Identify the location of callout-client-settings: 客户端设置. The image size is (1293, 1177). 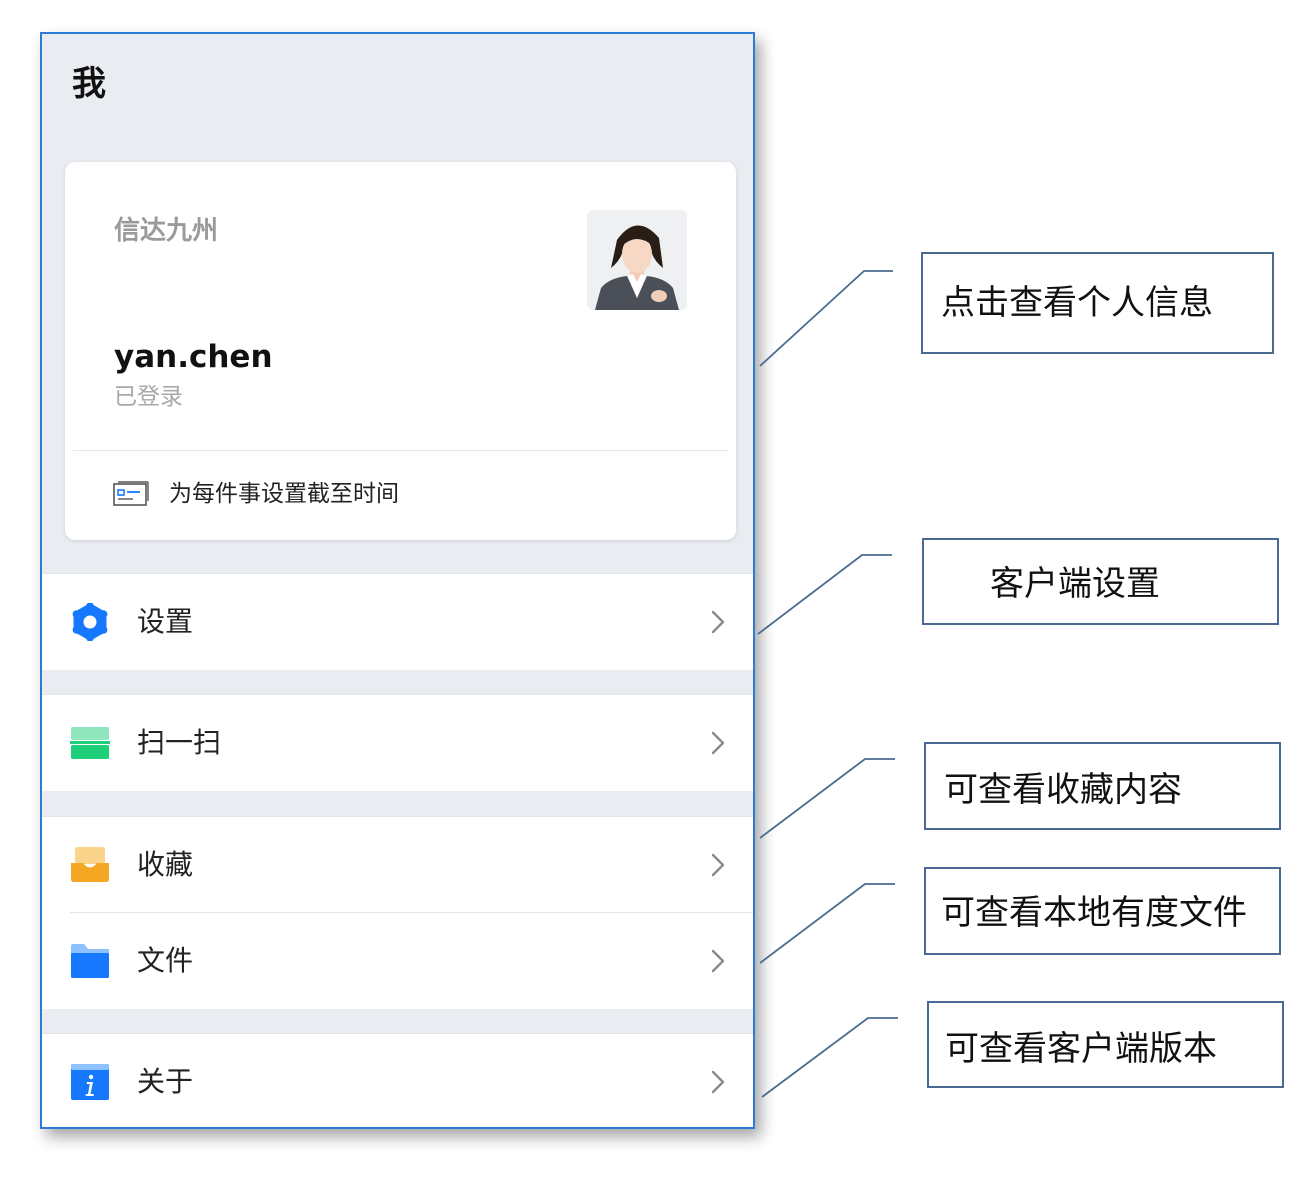
(1100, 581).